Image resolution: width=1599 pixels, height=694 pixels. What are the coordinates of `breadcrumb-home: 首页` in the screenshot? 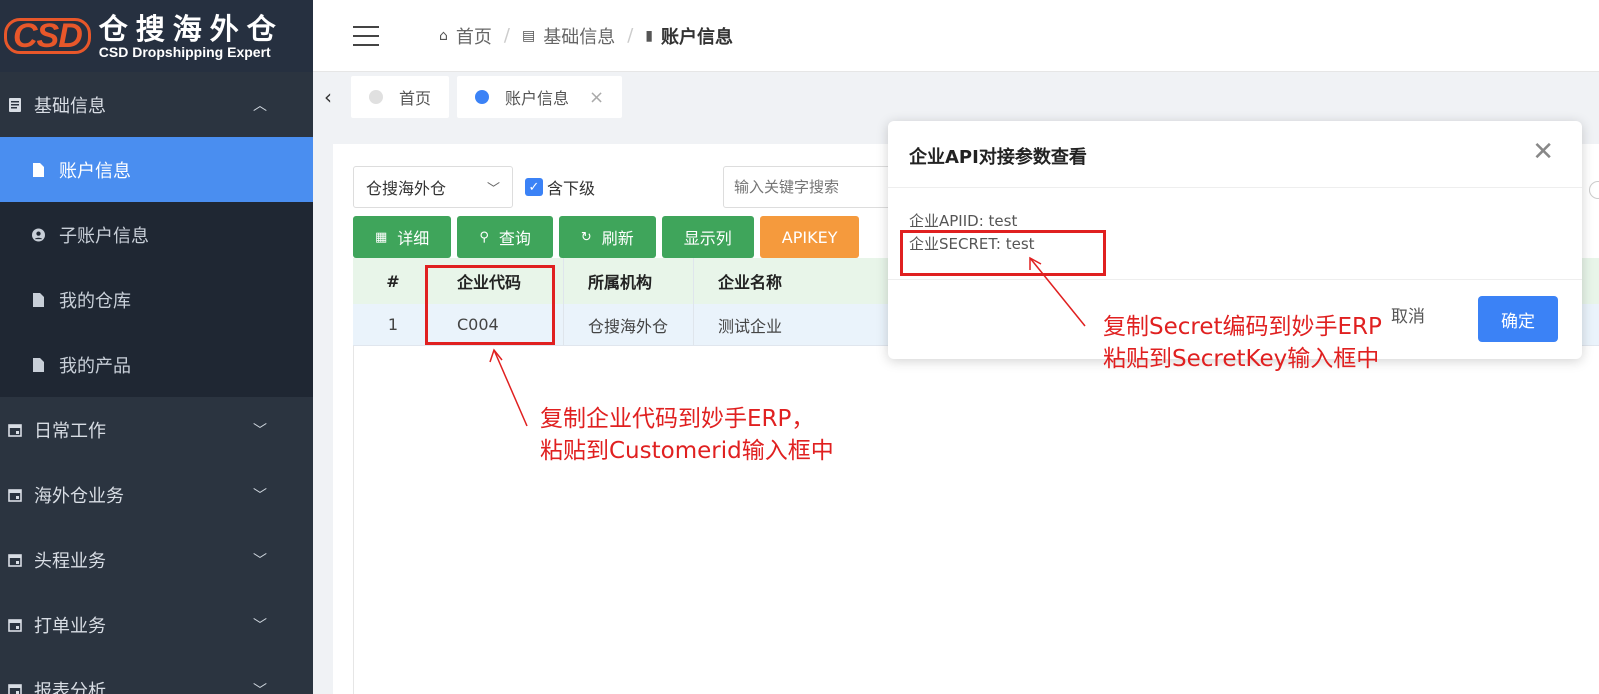 It's located at (474, 36).